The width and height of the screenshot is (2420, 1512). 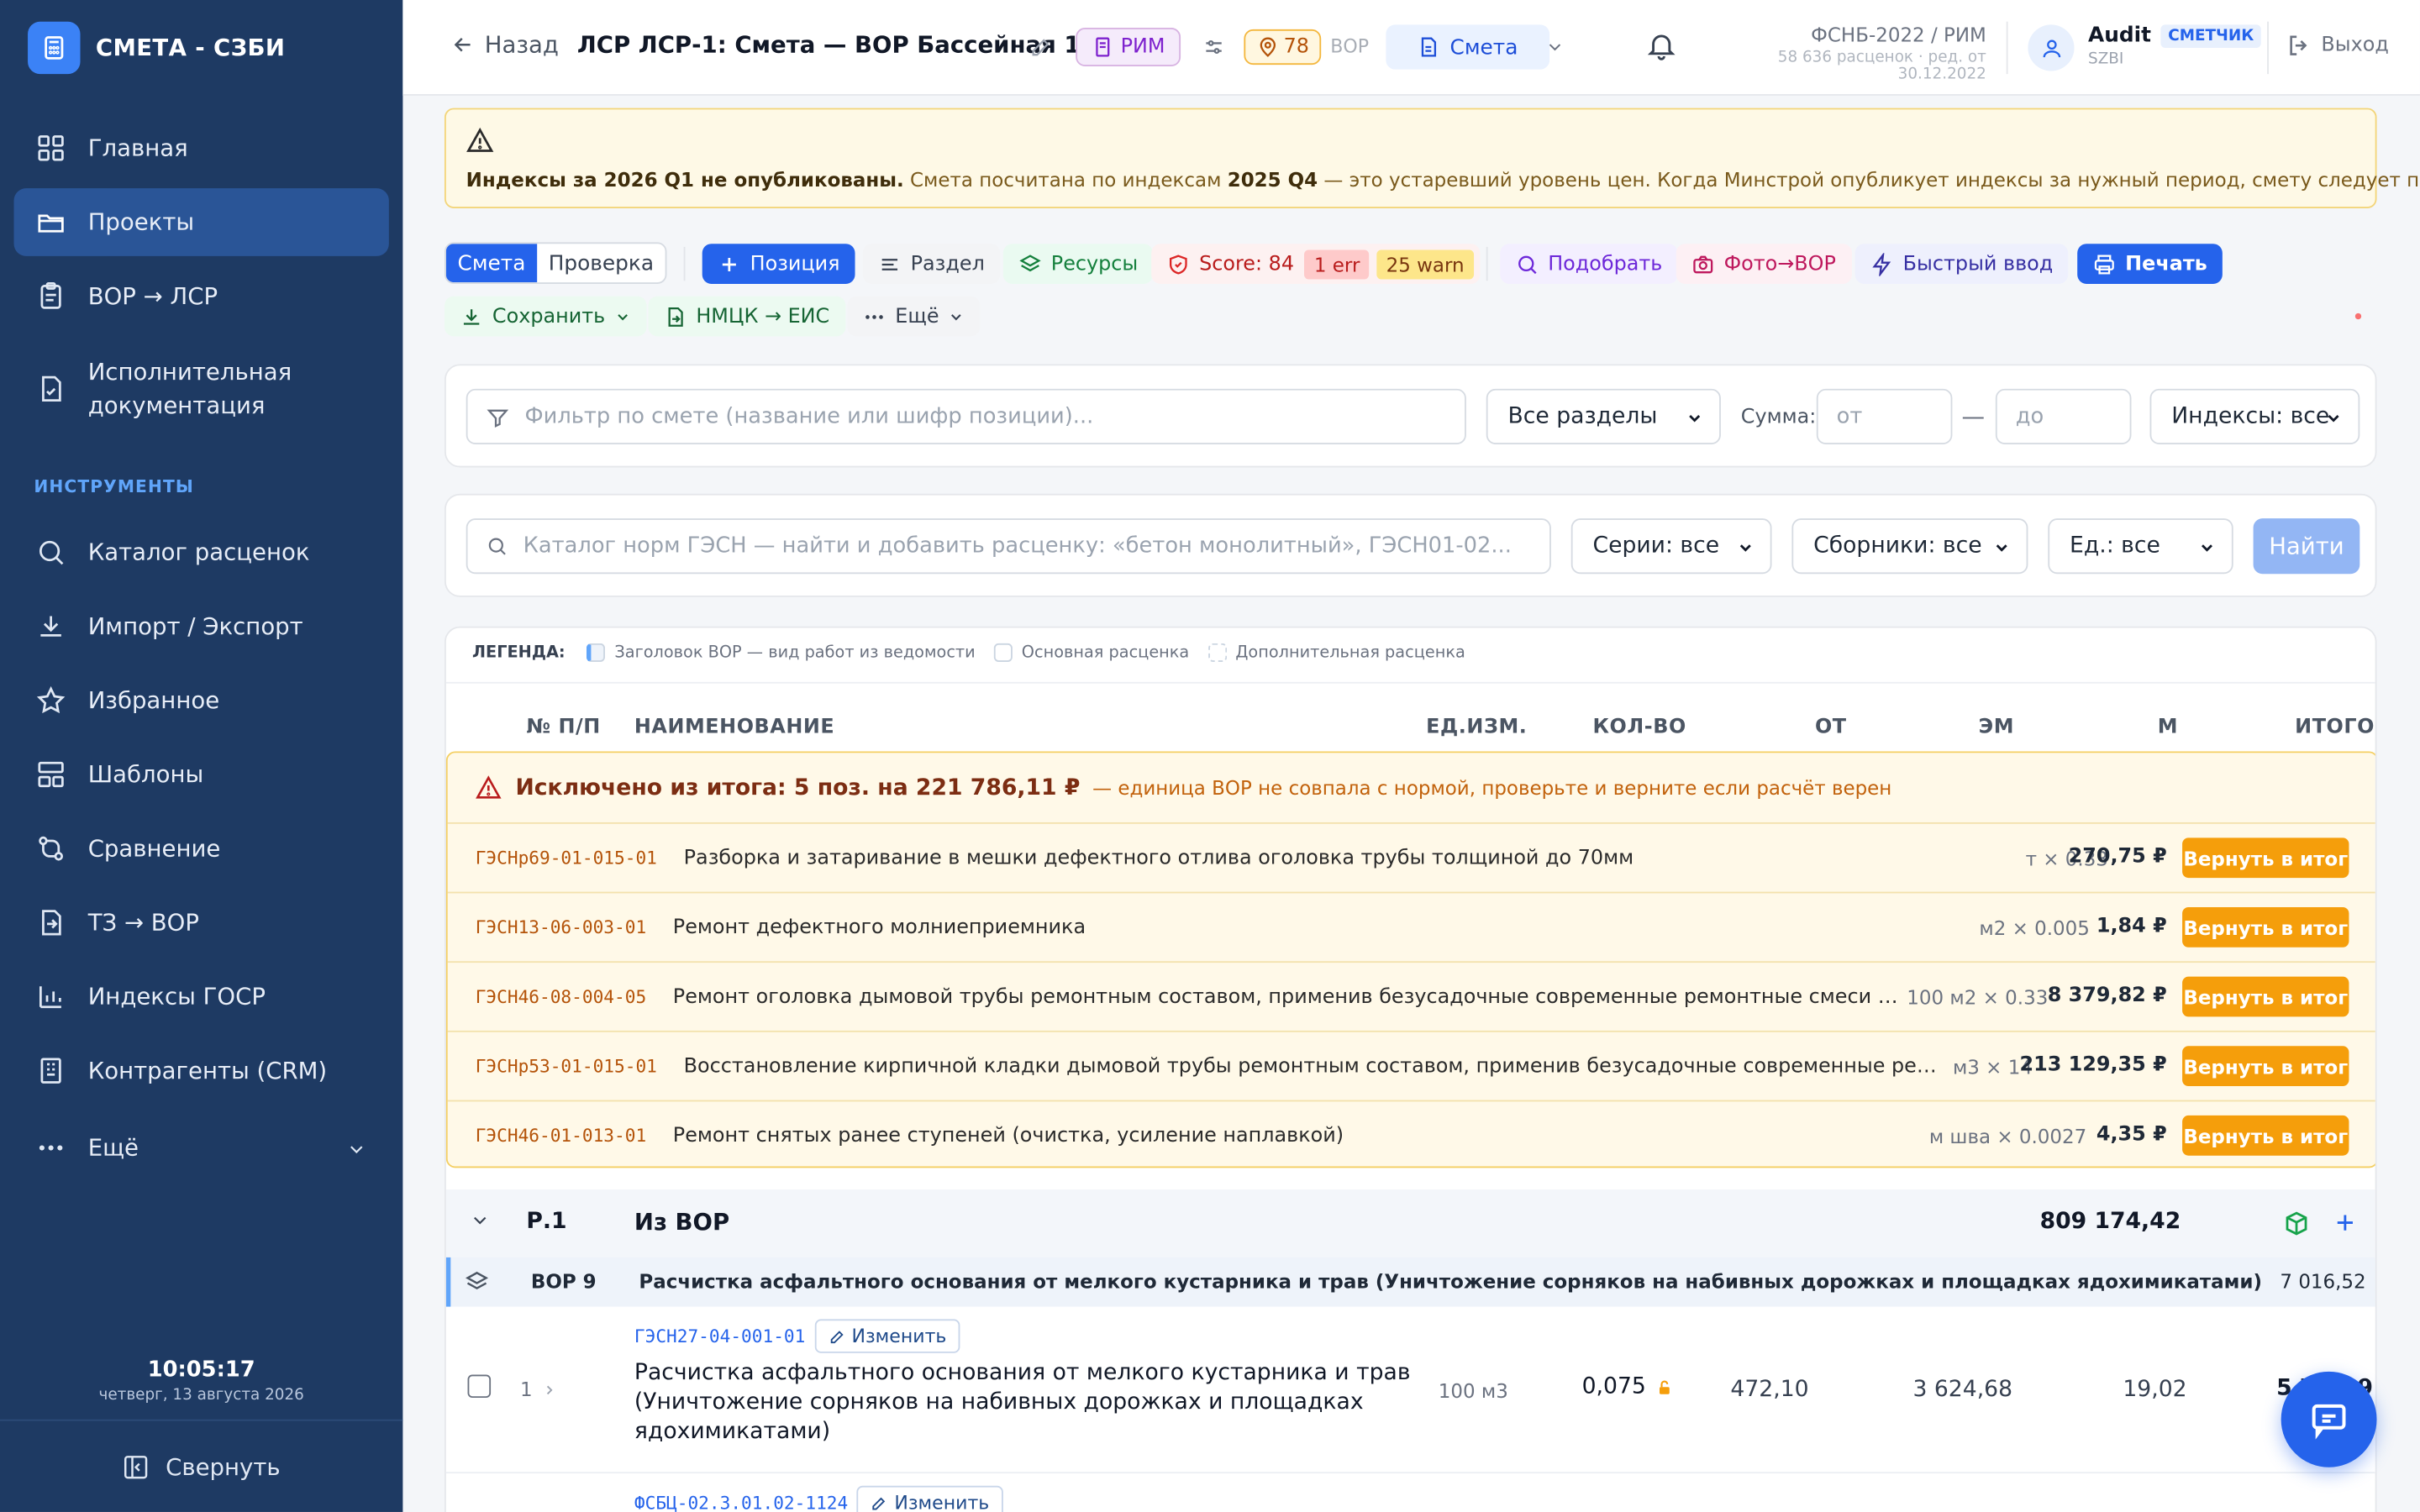 I want to click on col-num-header: № П/П, so click(x=563, y=727).